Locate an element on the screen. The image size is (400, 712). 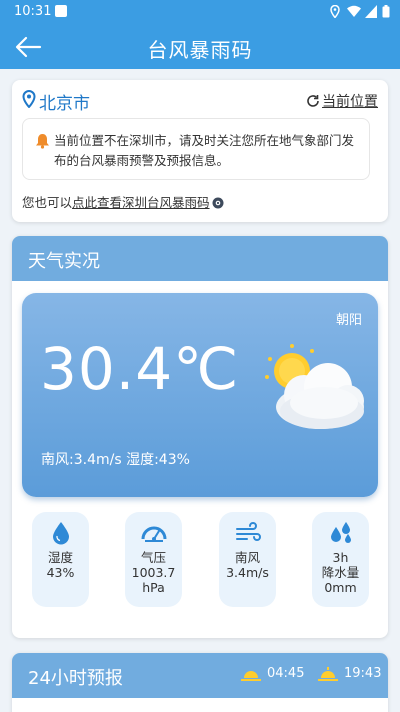
current-position-label: 当前位置 is located at coordinates (350, 102).